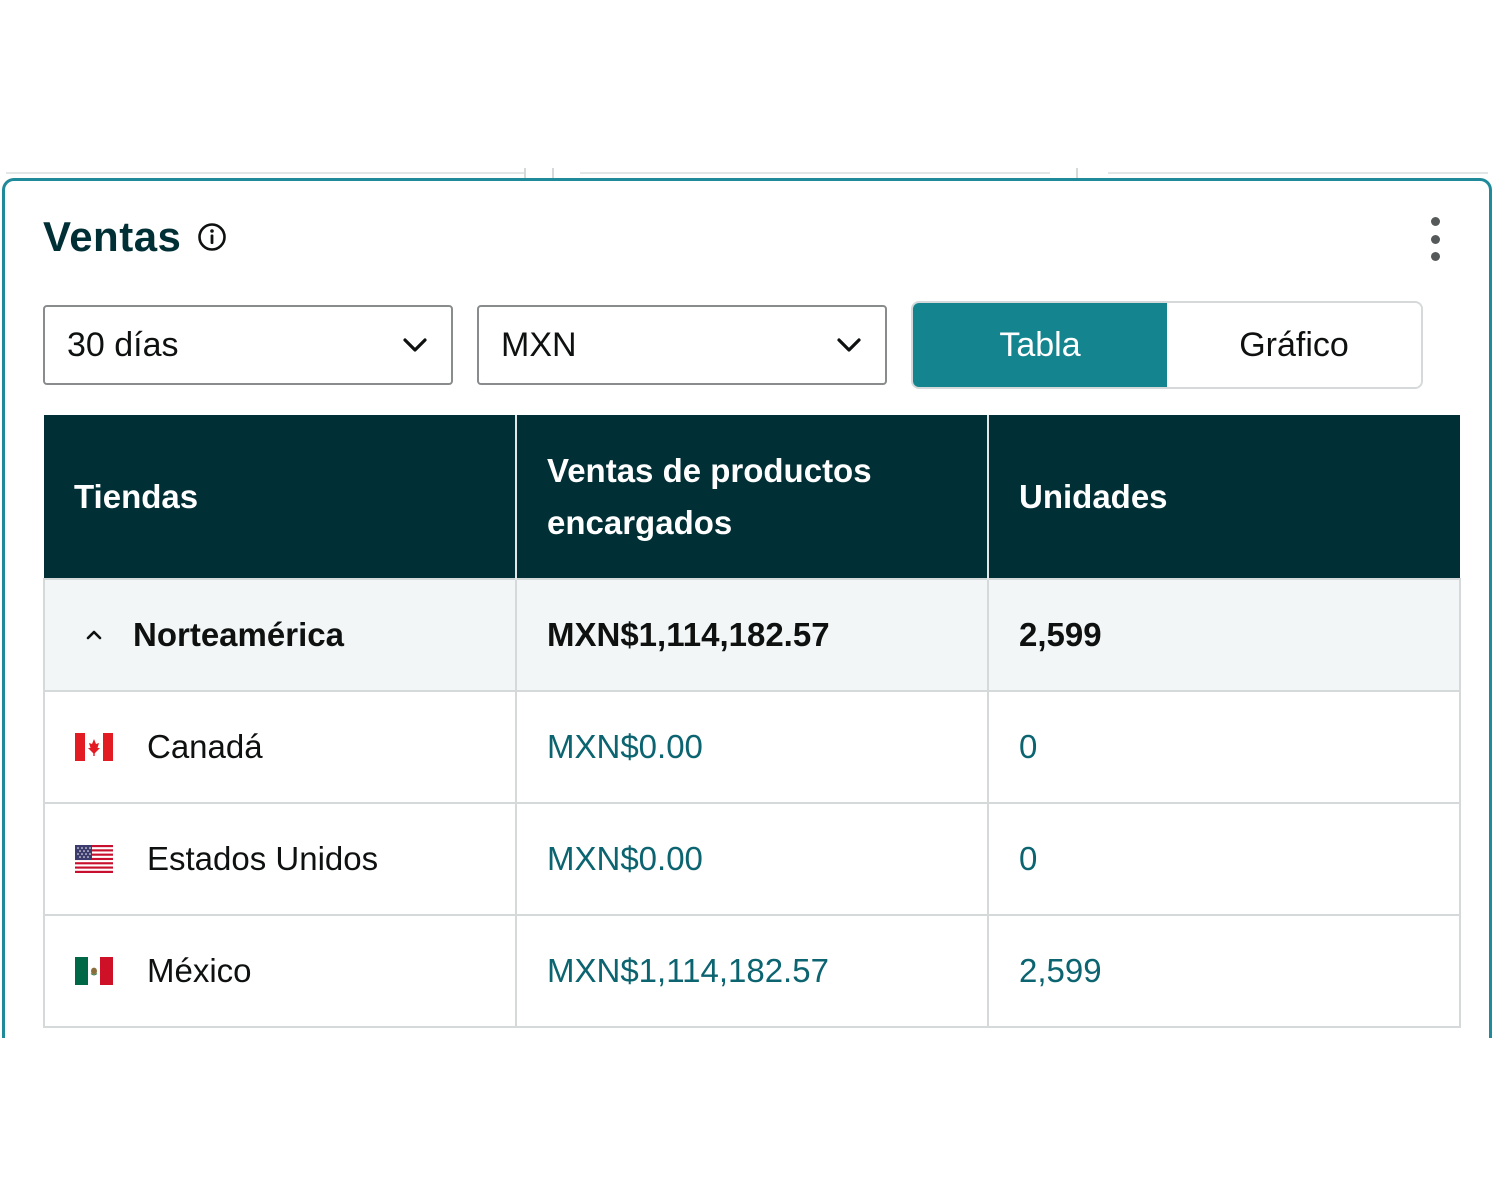  I want to click on store-units: 2,599, so click(1224, 971).